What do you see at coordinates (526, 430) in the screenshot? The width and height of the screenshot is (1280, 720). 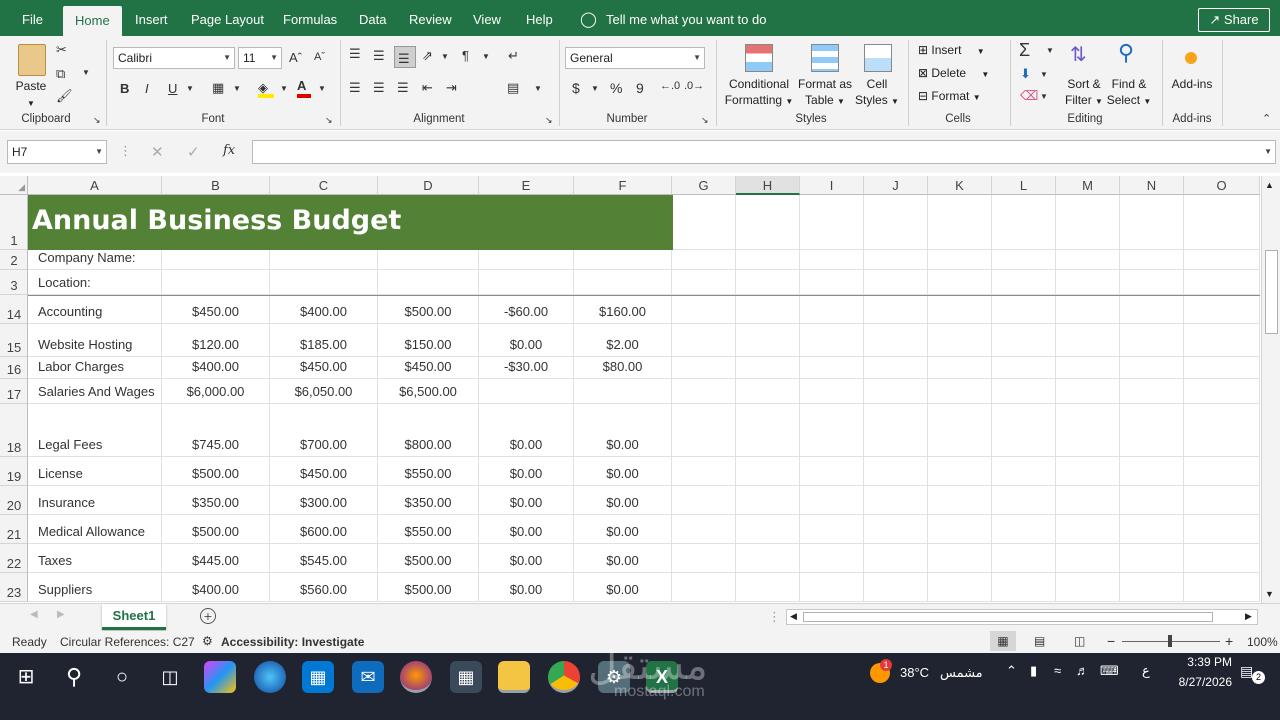 I see `cell-e18: $0.00` at bounding box center [526, 430].